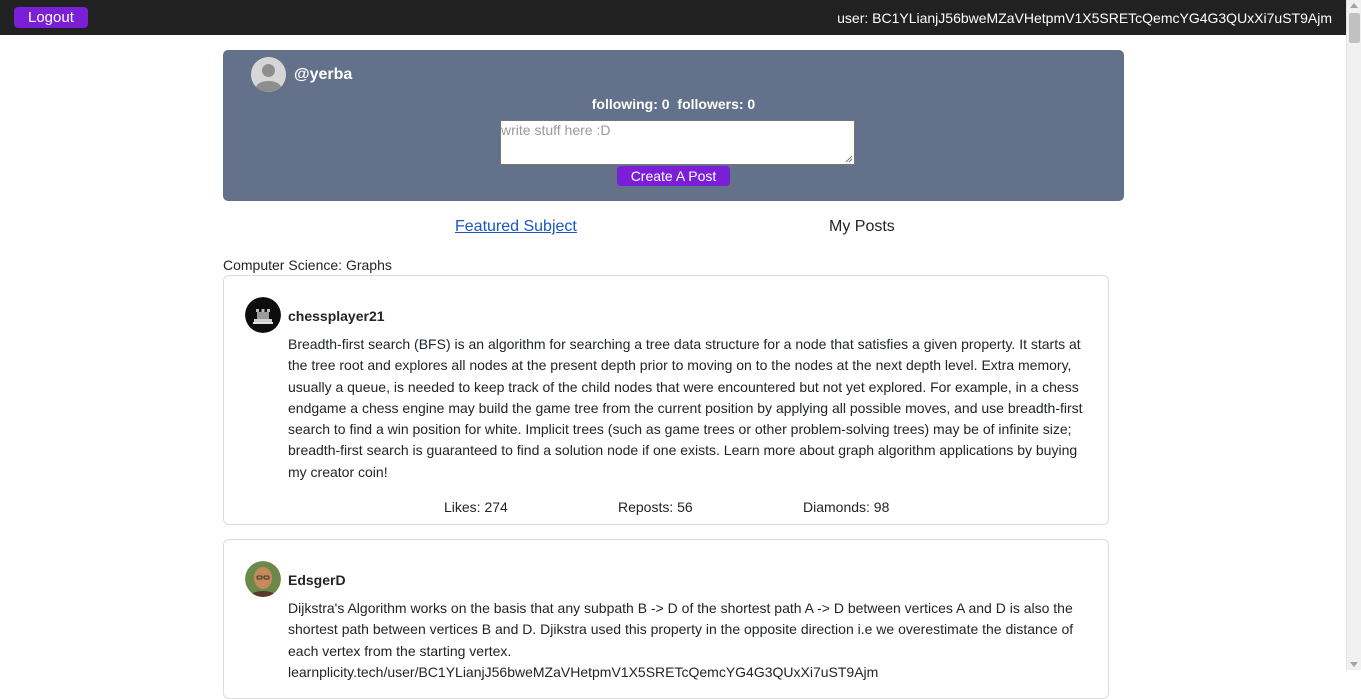 The image size is (1361, 699). What do you see at coordinates (1354, 28) in the screenshot?
I see `scrollbar-thumb` at bounding box center [1354, 28].